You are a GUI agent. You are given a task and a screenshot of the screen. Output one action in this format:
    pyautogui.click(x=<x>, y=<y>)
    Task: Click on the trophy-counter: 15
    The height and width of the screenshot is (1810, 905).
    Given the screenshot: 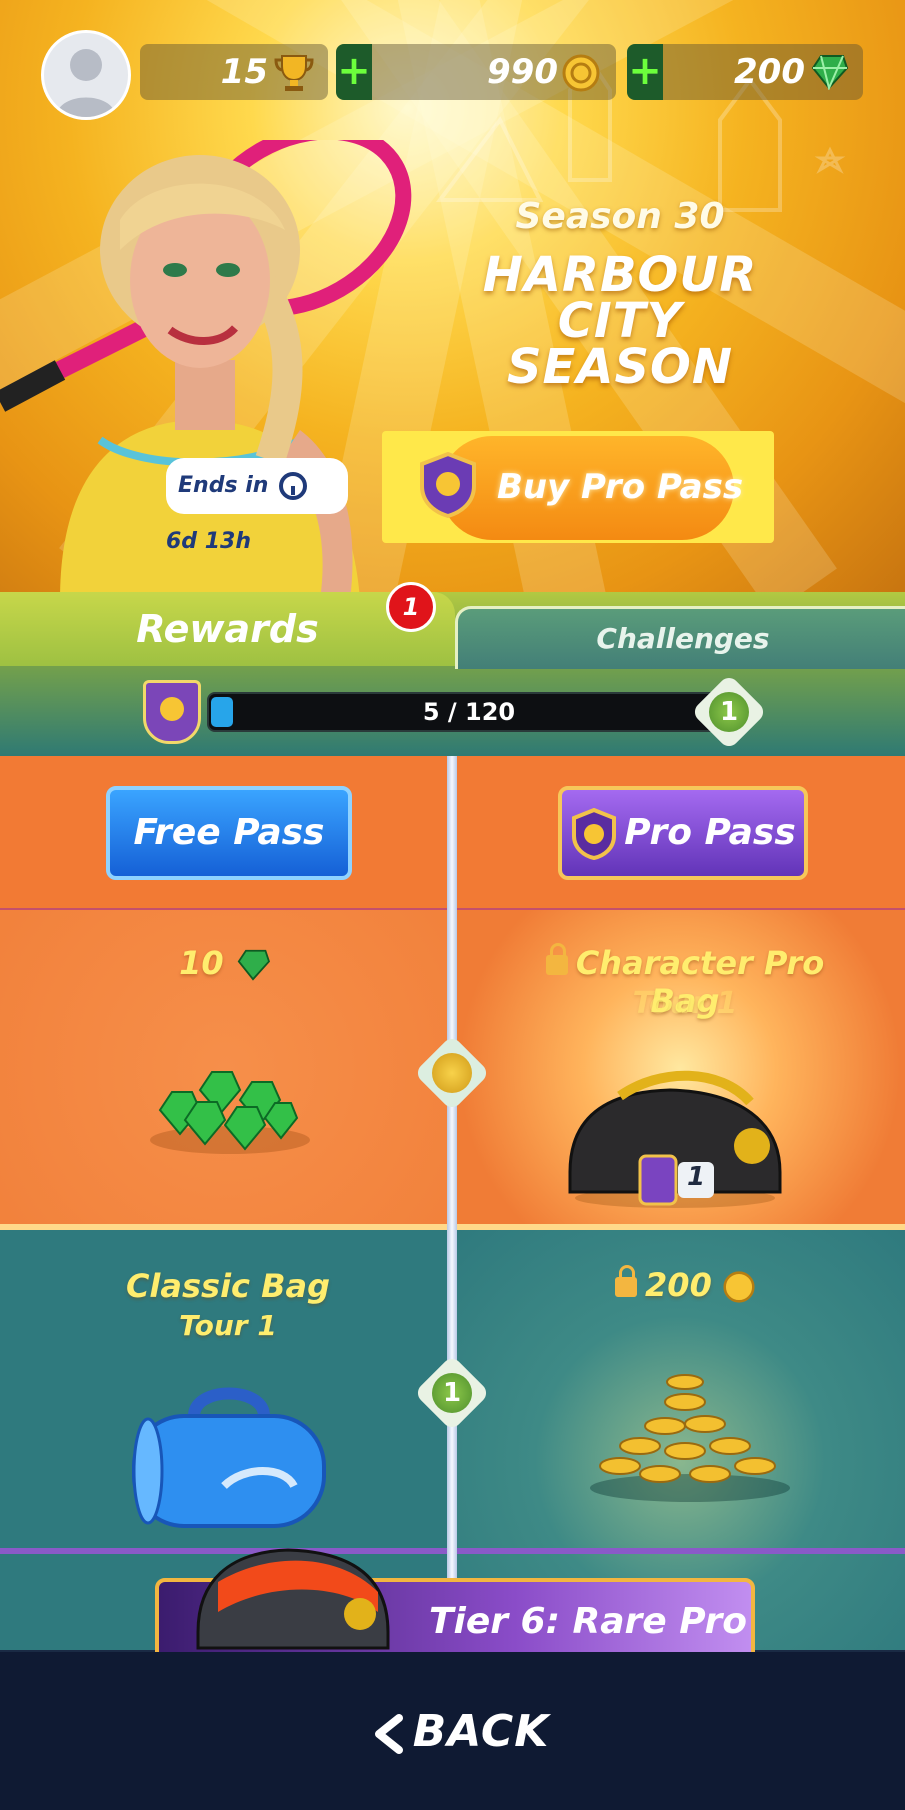 What is the action you would take?
    pyautogui.click(x=234, y=72)
    